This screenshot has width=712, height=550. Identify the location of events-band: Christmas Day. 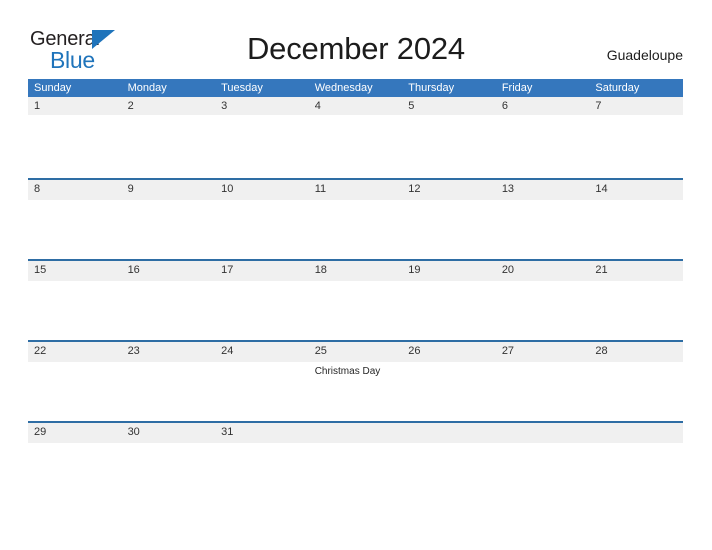
(355, 370).